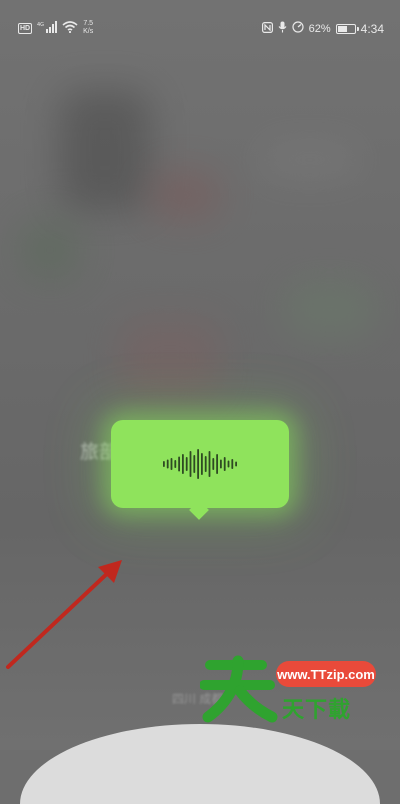 This screenshot has width=400, height=804. I want to click on watermark-url-badge: www.TTzip.com, so click(326, 674).